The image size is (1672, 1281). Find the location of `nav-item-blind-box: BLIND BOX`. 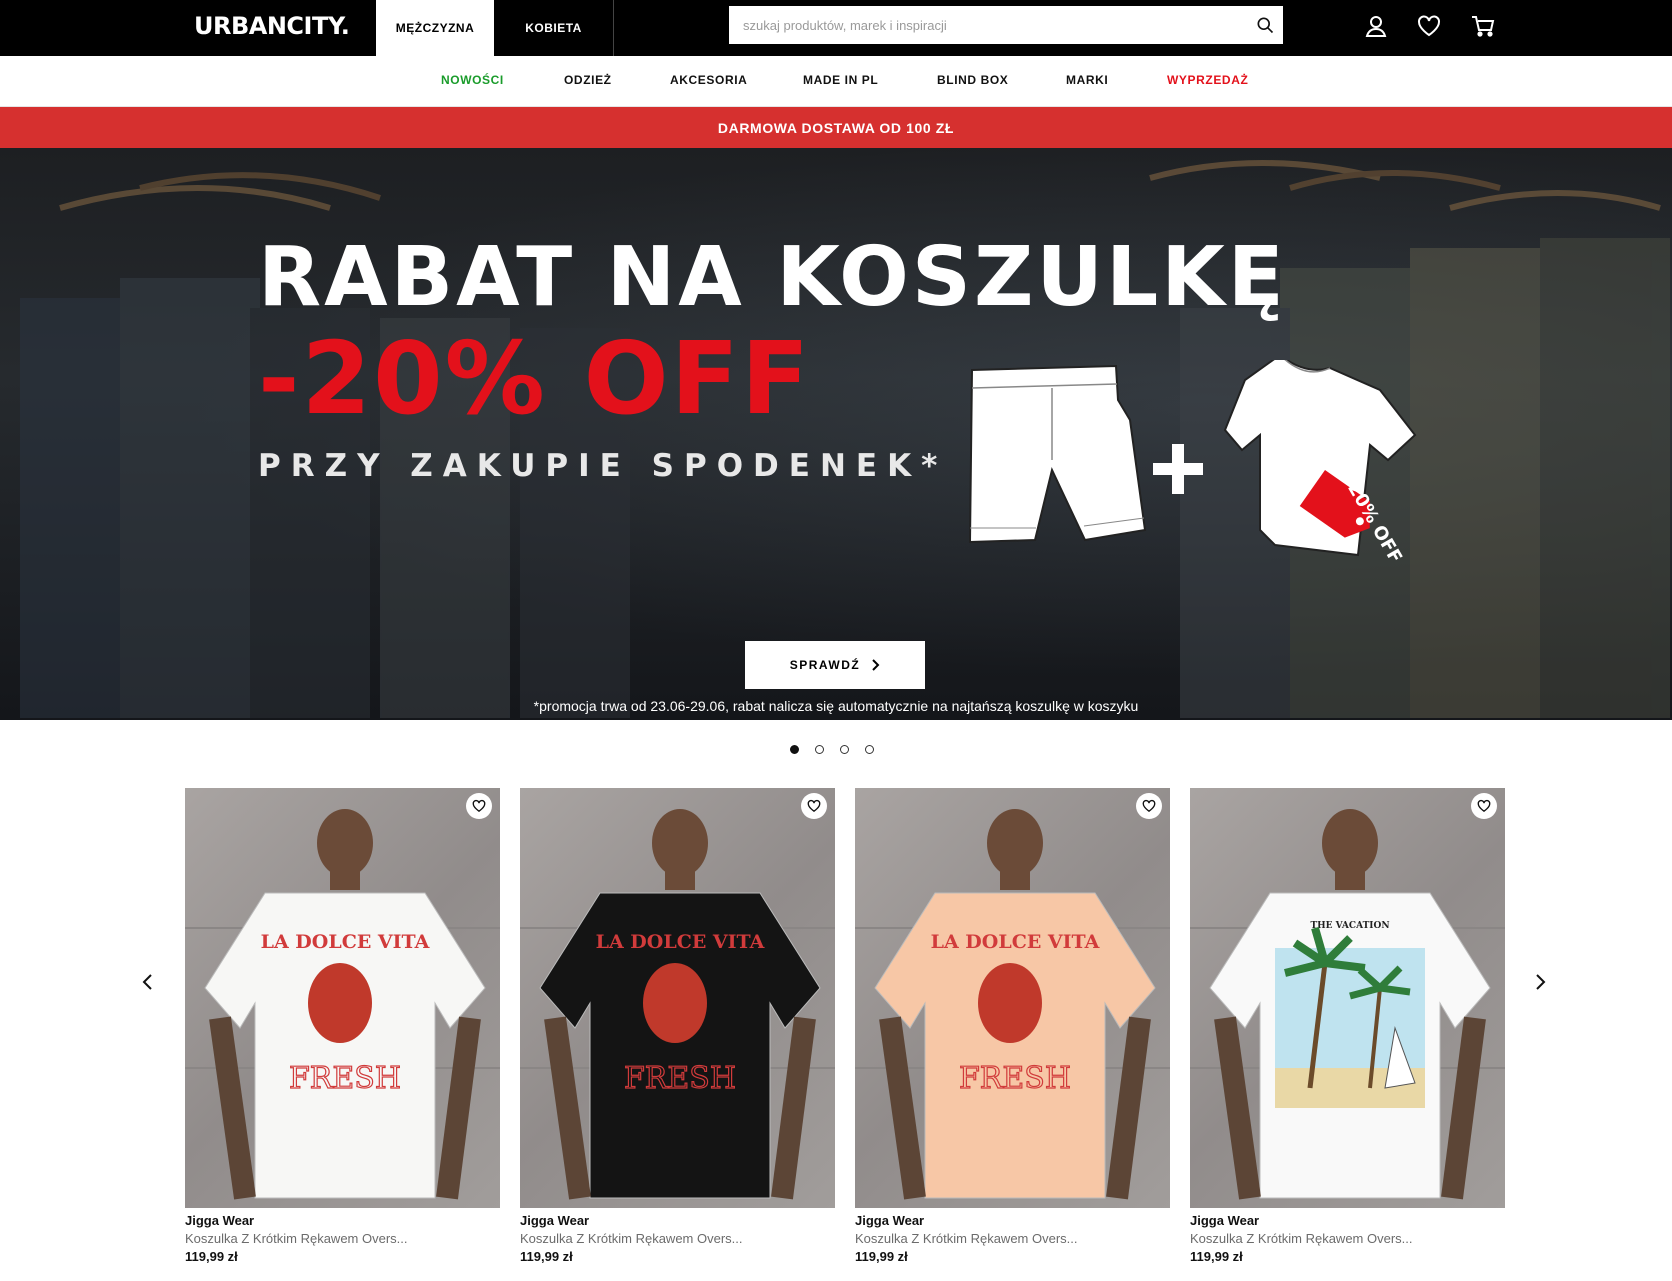

nav-item-blind-box: BLIND BOX is located at coordinates (972, 80).